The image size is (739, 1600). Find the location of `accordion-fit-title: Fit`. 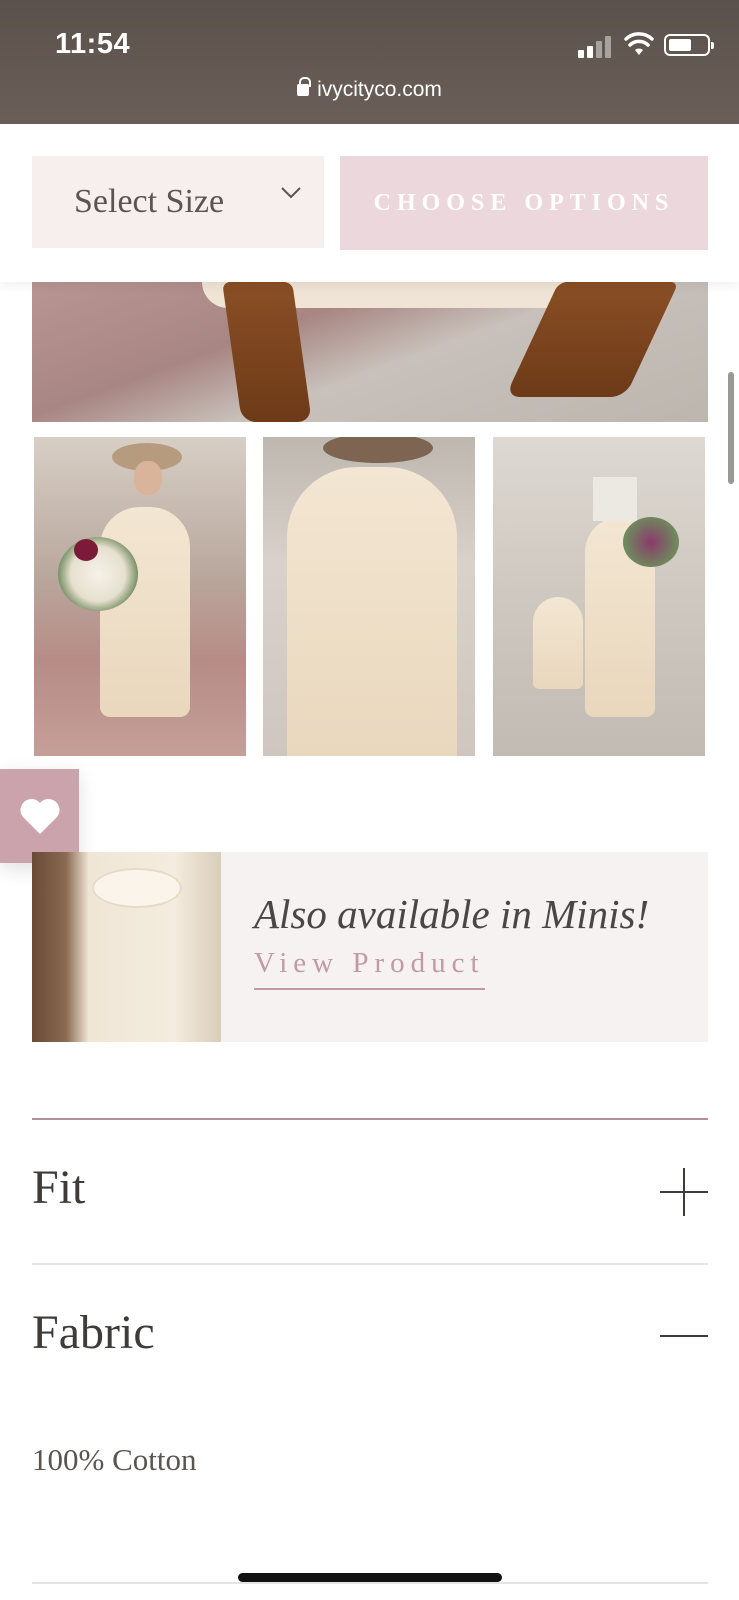

accordion-fit-title: Fit is located at coordinates (59, 1187).